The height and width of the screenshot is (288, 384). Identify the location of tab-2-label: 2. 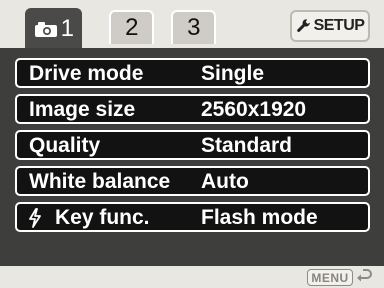
(131, 27).